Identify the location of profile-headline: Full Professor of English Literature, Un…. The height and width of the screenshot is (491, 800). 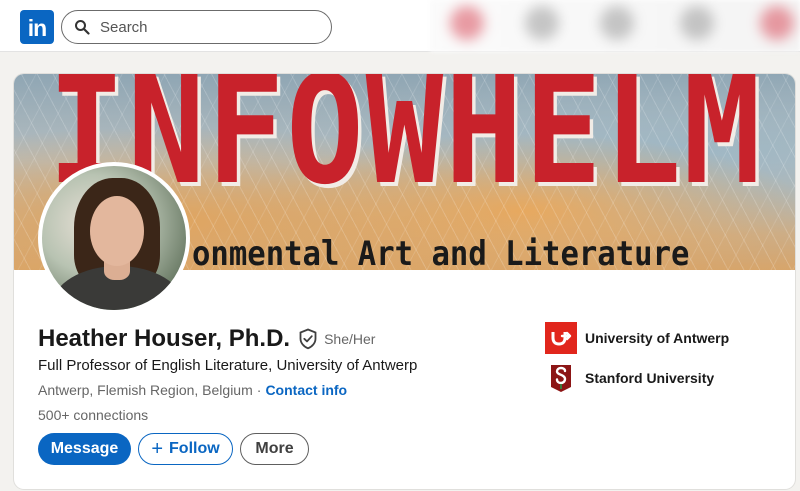
(228, 365).